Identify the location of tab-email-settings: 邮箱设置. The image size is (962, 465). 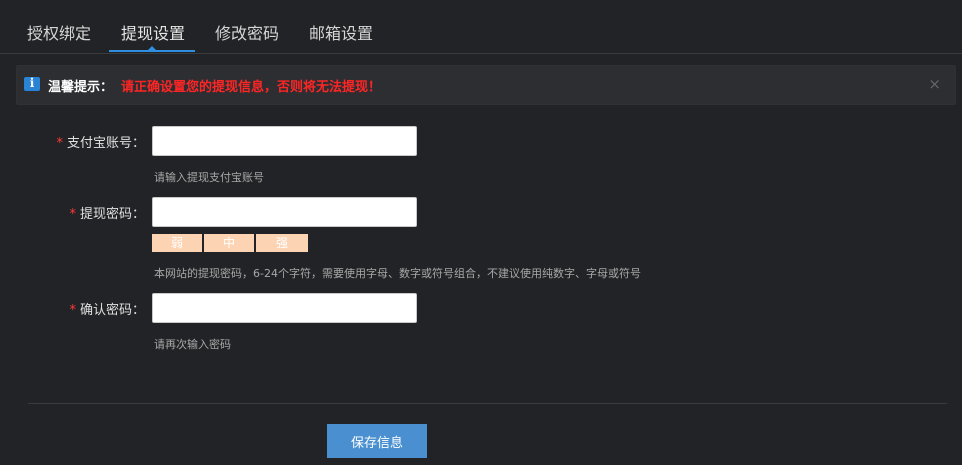
(341, 36).